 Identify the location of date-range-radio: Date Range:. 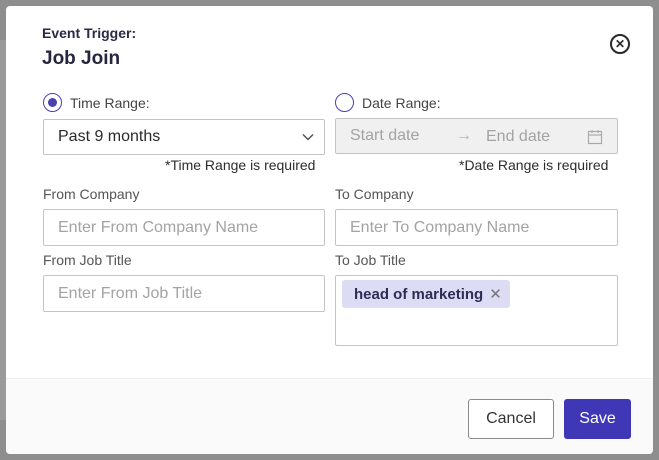
(388, 102).